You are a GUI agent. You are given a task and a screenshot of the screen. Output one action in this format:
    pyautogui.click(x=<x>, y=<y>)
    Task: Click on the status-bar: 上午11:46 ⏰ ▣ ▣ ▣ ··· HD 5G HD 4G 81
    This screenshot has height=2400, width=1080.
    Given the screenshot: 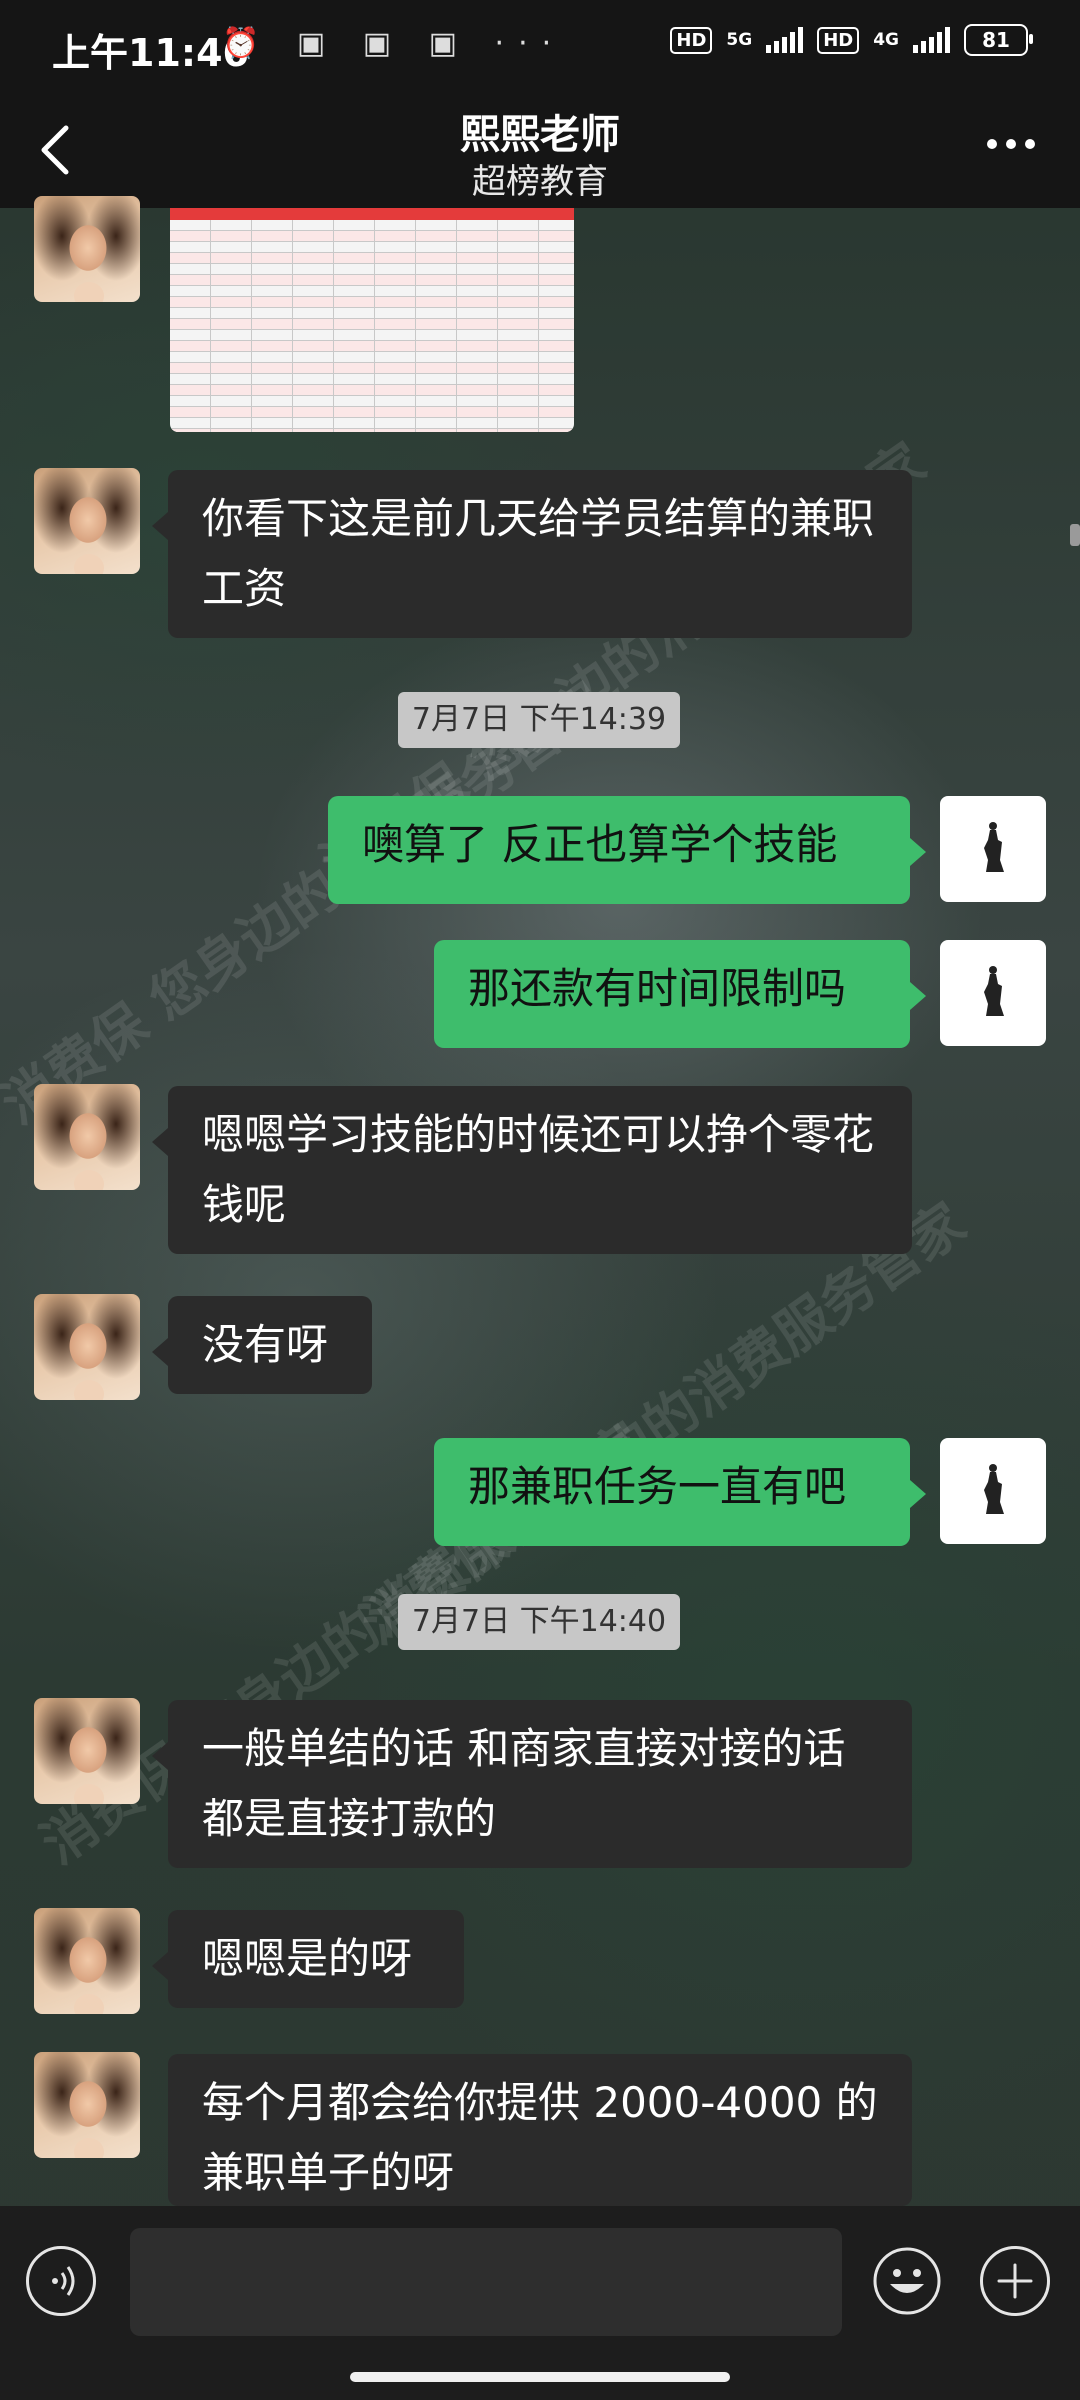 What is the action you would take?
    pyautogui.click(x=540, y=48)
    